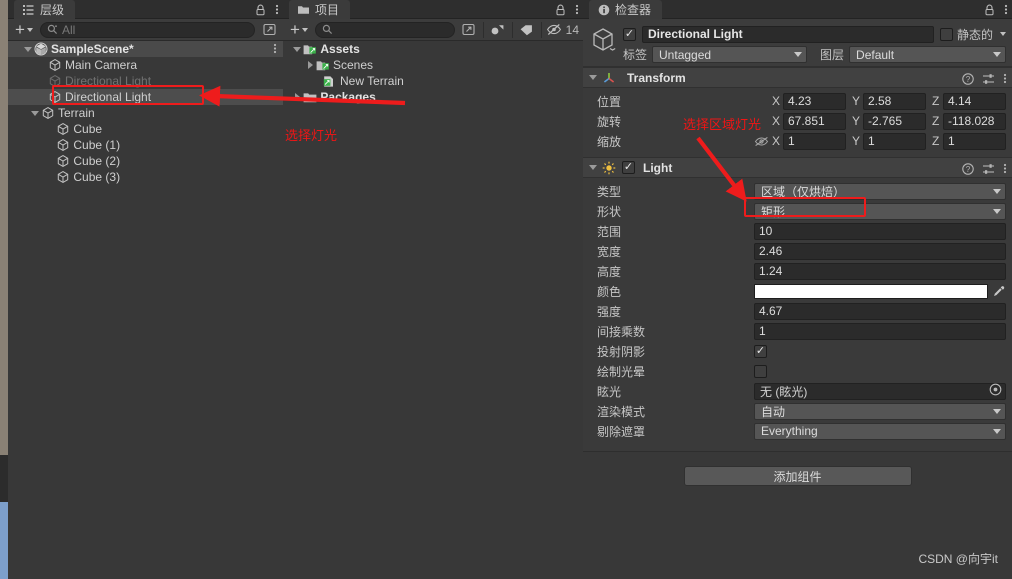 This screenshot has height=579, width=1012. I want to click on light-text-field: 2.46, so click(880, 251).